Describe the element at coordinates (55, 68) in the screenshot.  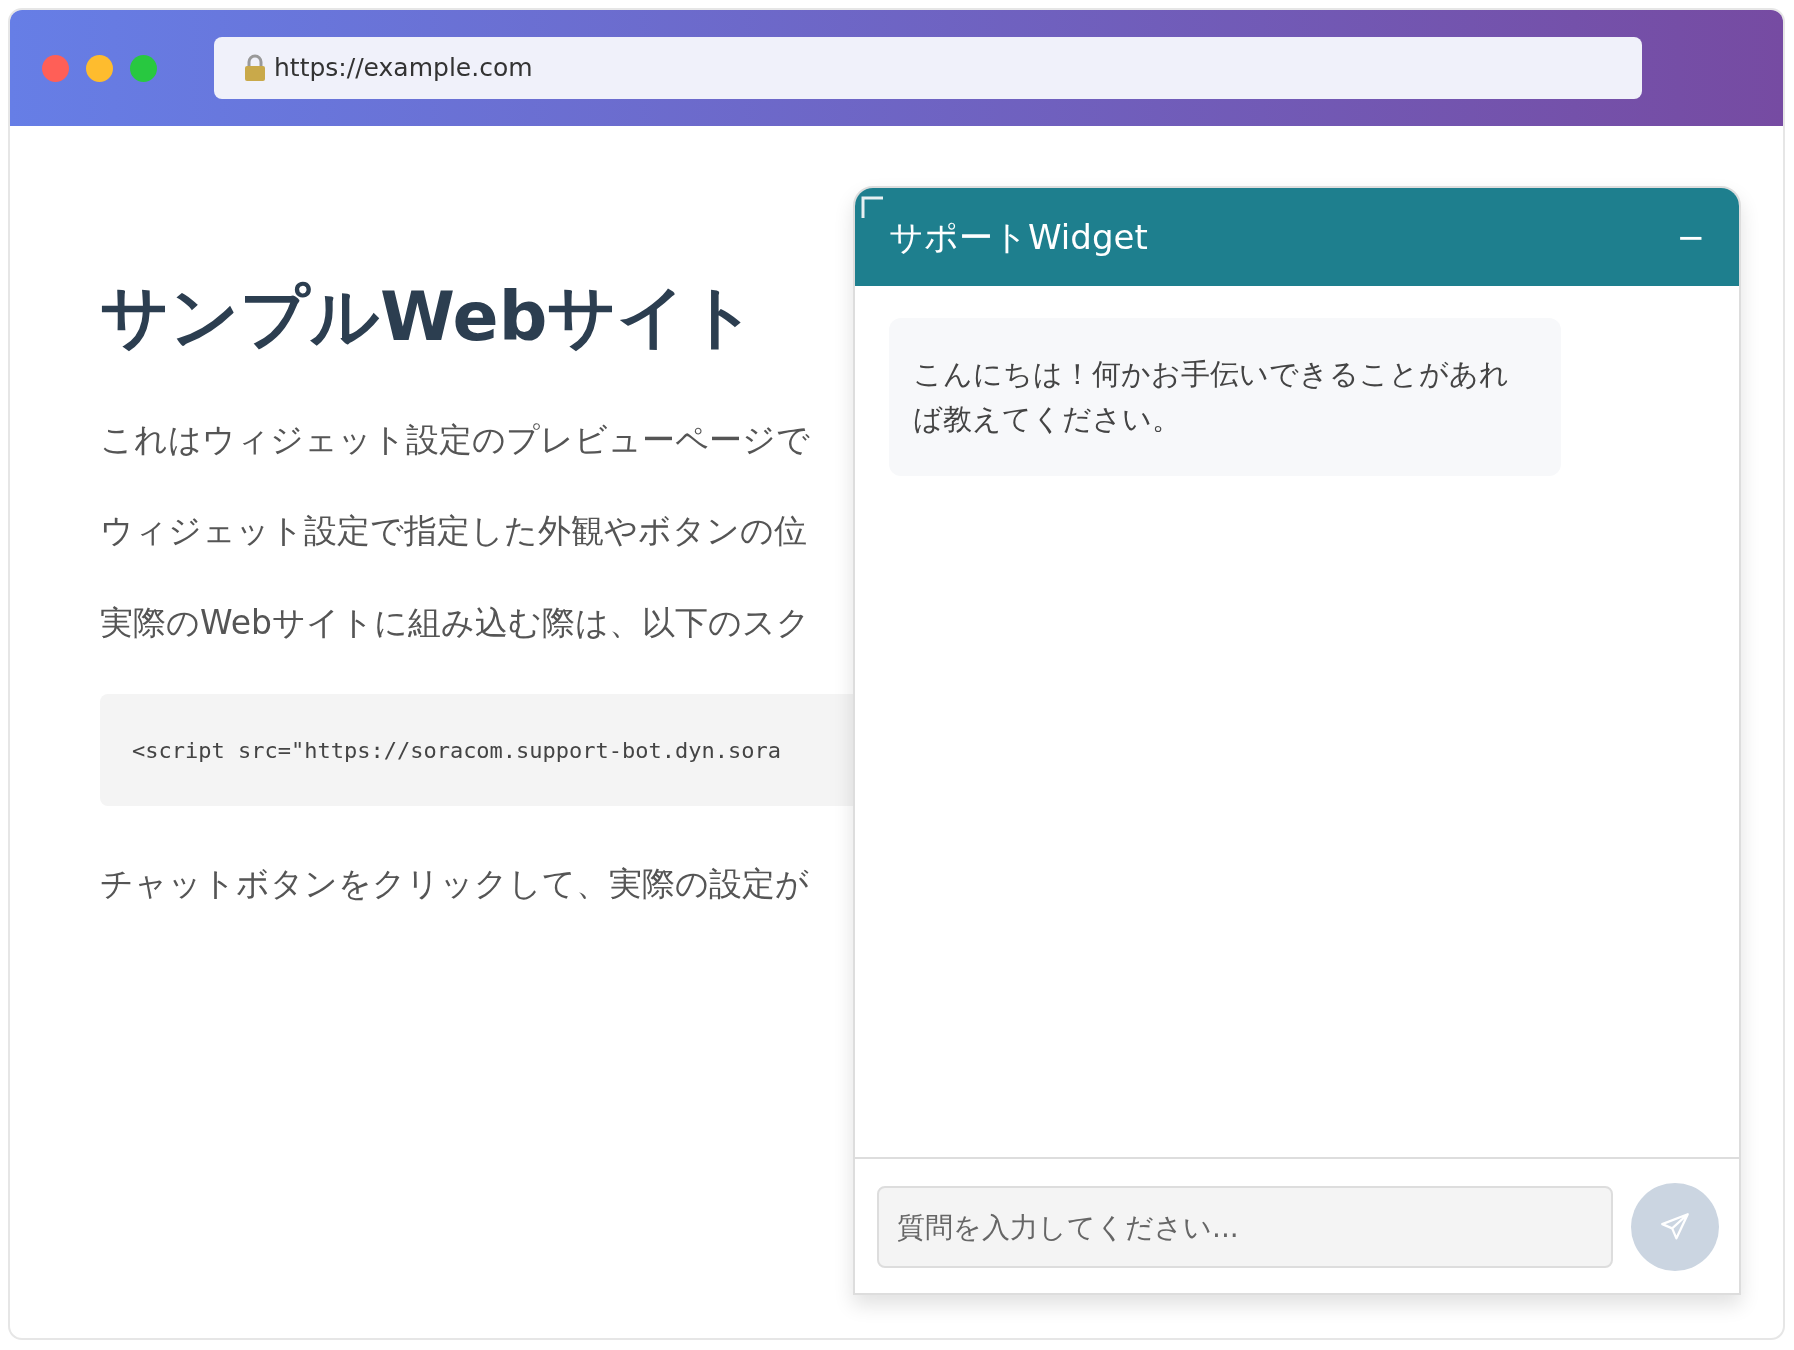
I see `close-window-dot` at that location.